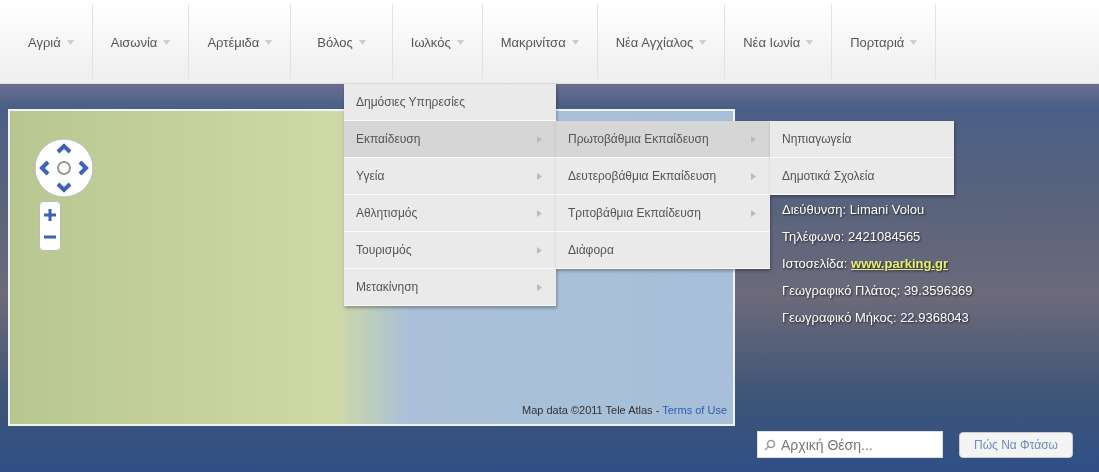  I want to click on info-text: Τηλέφωνο: 2421084565, so click(852, 236).